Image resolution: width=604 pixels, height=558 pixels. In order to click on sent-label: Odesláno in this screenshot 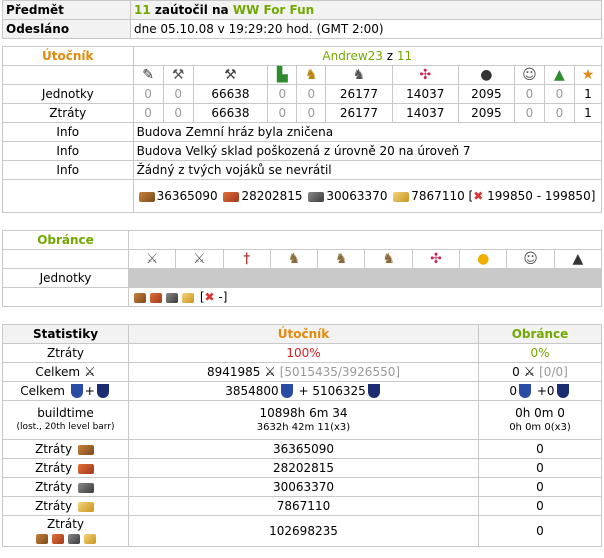, I will do `click(66, 29)`.